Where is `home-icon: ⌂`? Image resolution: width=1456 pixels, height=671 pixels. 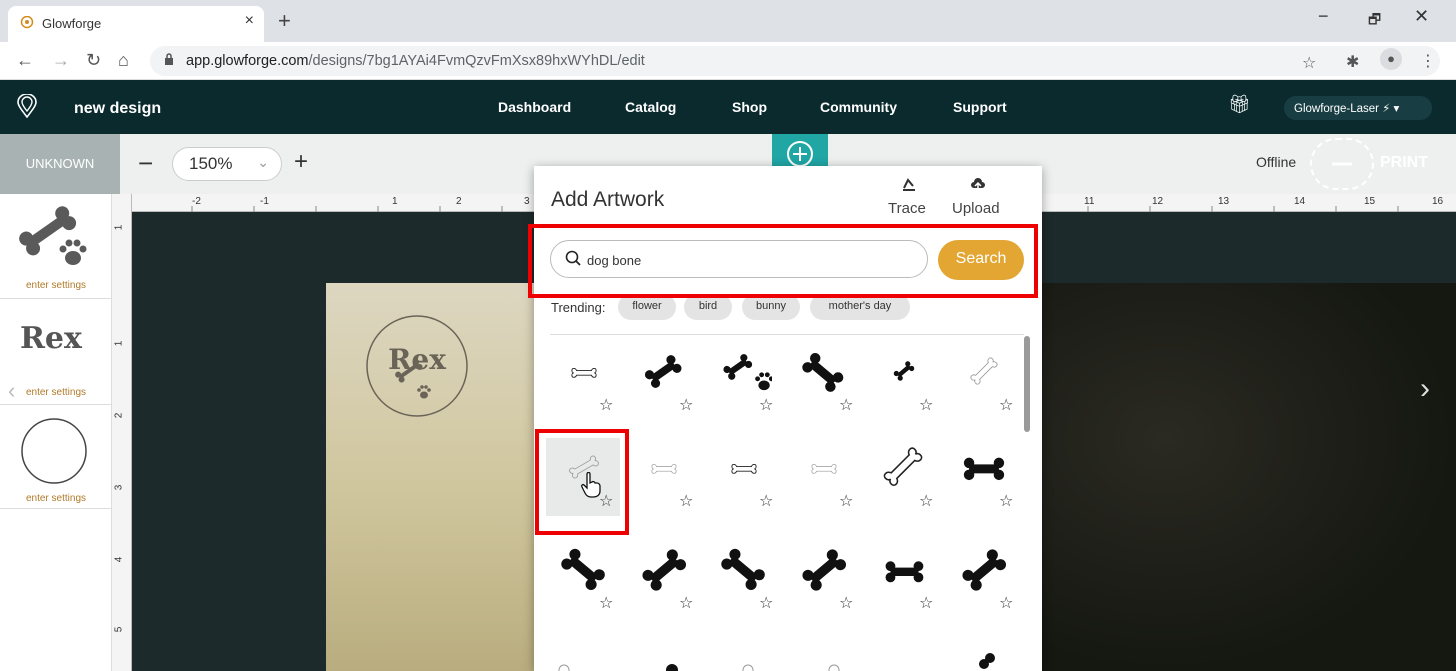
home-icon: ⌂ is located at coordinates (123, 60).